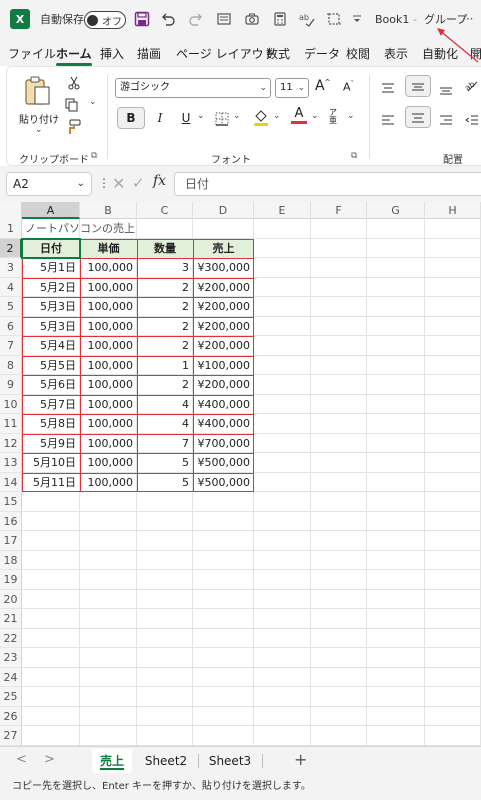 This screenshot has width=481, height=800. I want to click on table-cell: 5月10日, so click(51, 463).